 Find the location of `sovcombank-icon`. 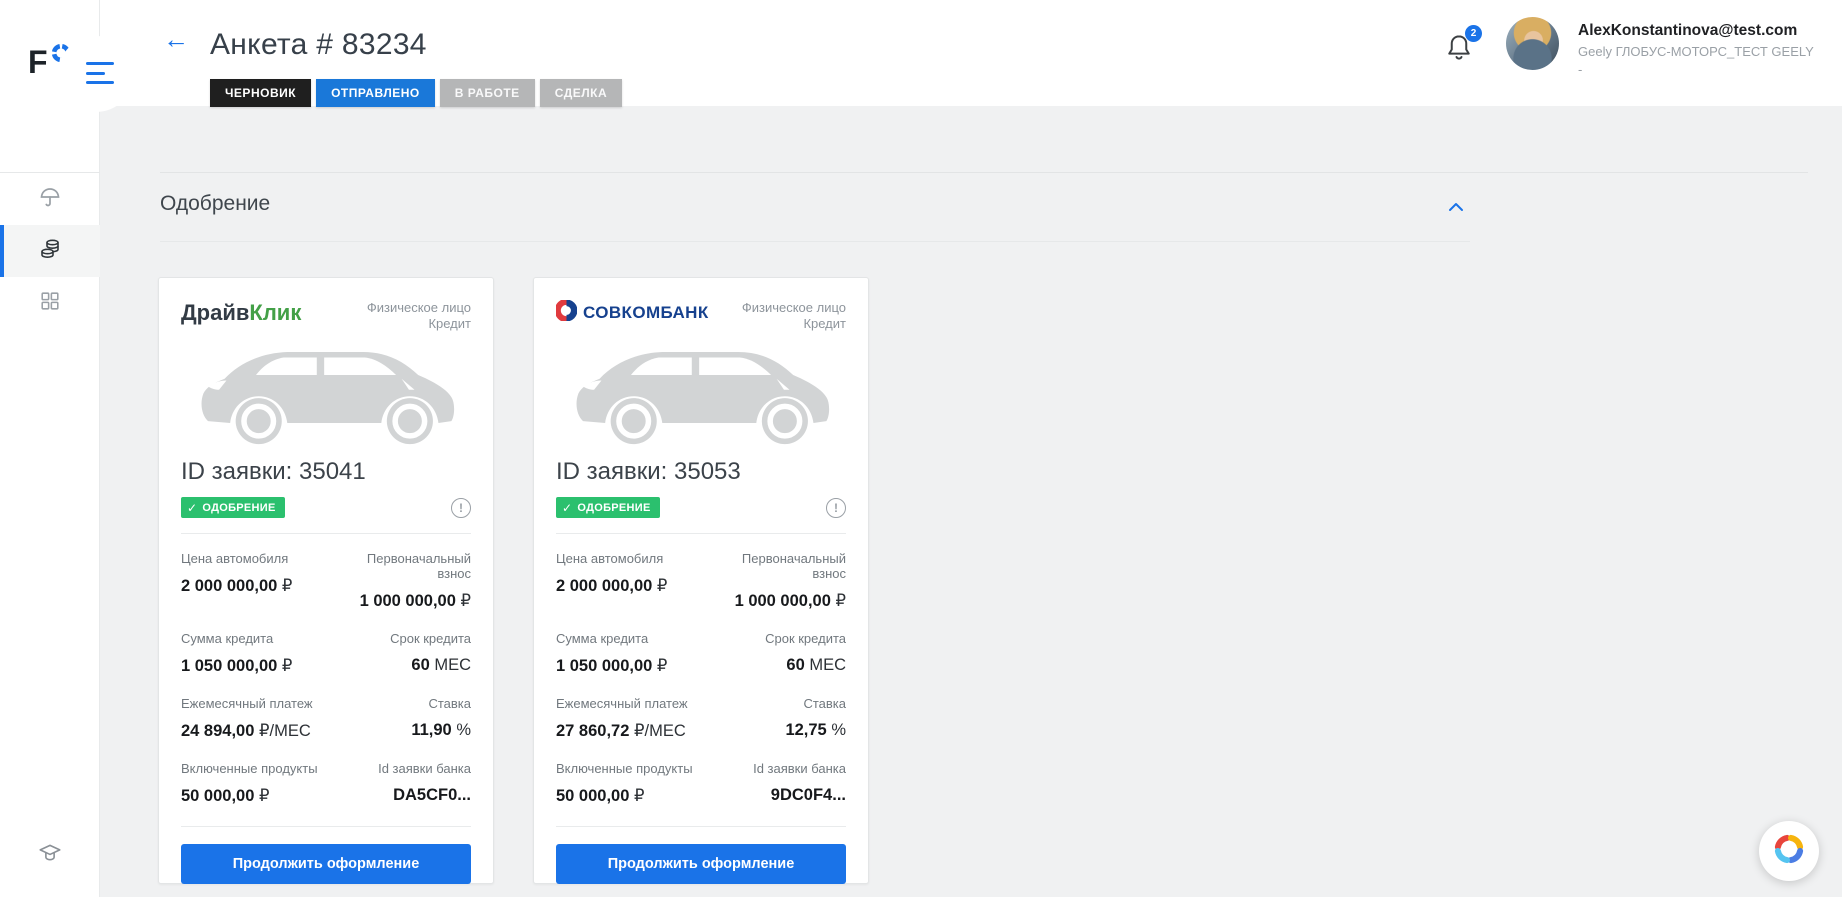

sovcombank-icon is located at coordinates (566, 312).